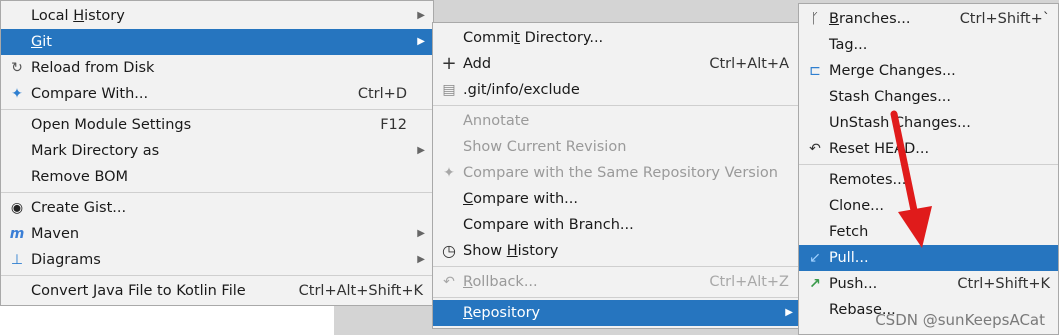 The width and height of the screenshot is (1059, 335). I want to click on menu-item-reload-from-disk: ↻ Reload from Disk, so click(217, 68).